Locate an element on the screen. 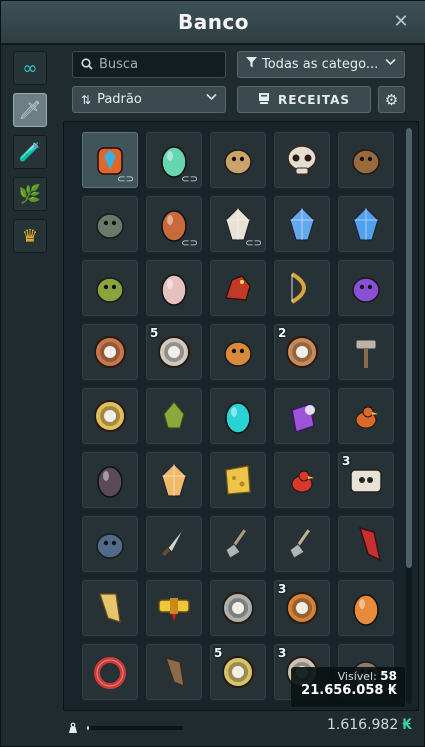 Image resolution: width=425 pixels, height=747 pixels. sidebar-tab-all: ∞ is located at coordinates (30, 68).